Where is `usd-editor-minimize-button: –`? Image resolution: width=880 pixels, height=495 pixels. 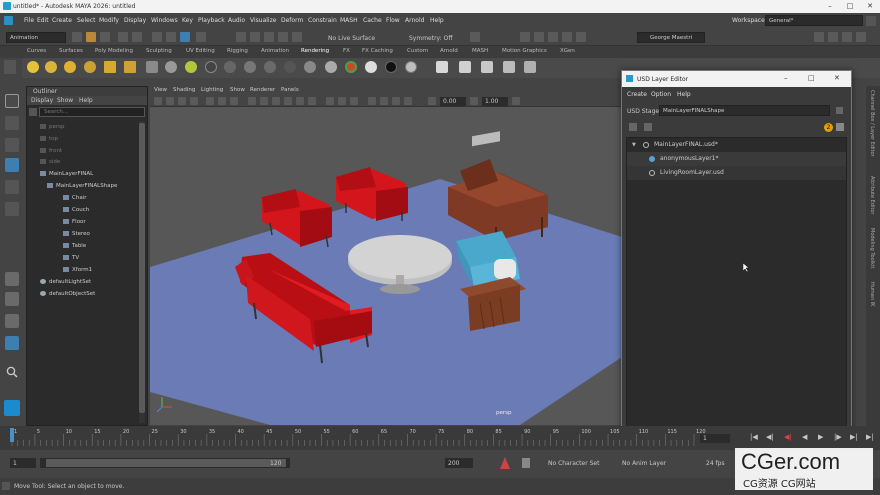
usd-editor-minimize-button: – is located at coordinates (786, 78).